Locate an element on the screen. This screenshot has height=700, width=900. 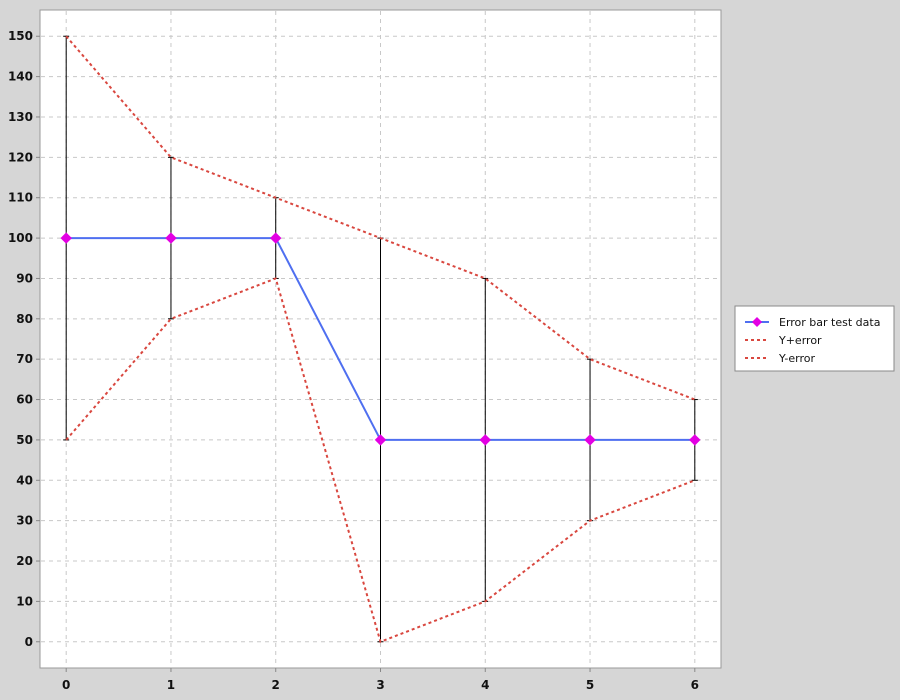
y-tick-label: 10 is located at coordinates (24, 601).